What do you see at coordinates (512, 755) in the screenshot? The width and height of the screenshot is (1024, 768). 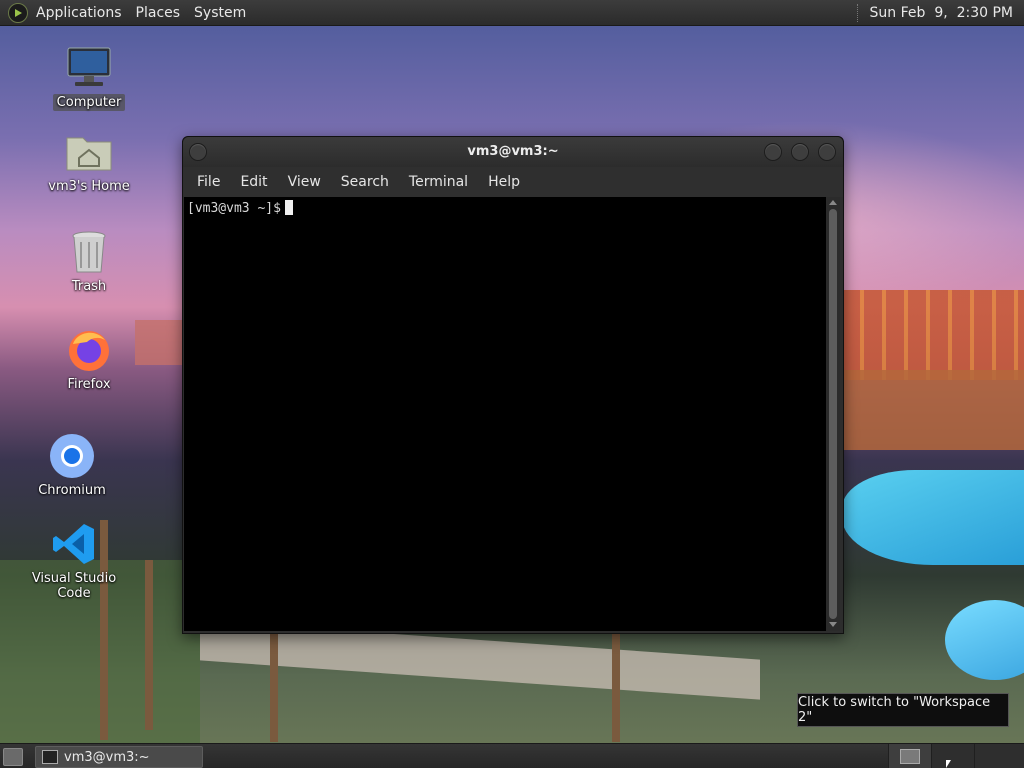 I see `bottom-panel: vm3@vm3:~` at bounding box center [512, 755].